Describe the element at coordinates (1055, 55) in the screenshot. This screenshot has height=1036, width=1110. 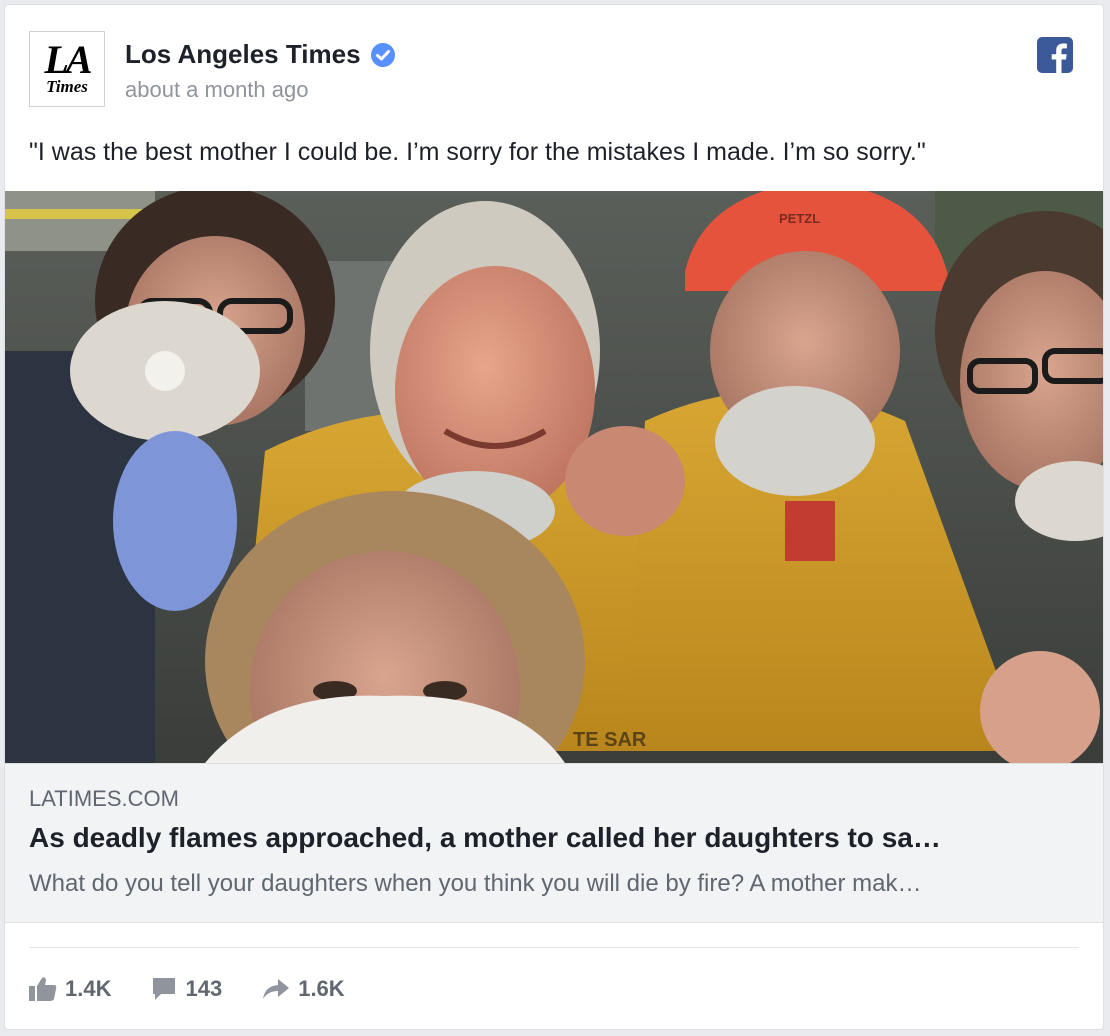
I see `facebook-icon` at that location.